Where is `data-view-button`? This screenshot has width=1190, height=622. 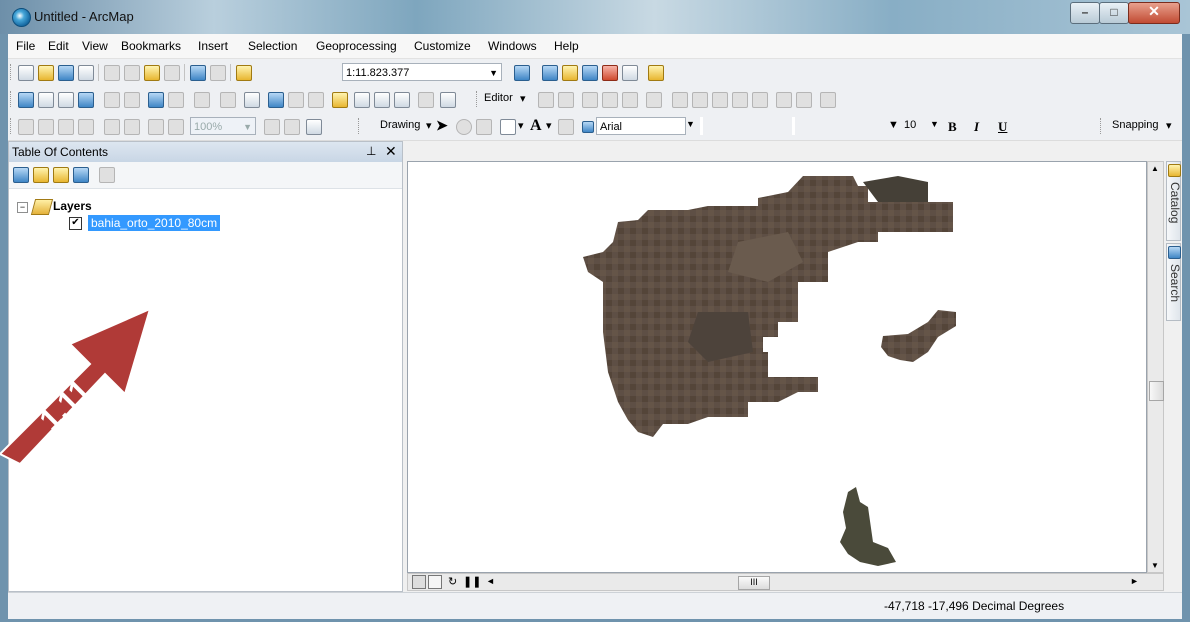
data-view-button is located at coordinates (419, 582).